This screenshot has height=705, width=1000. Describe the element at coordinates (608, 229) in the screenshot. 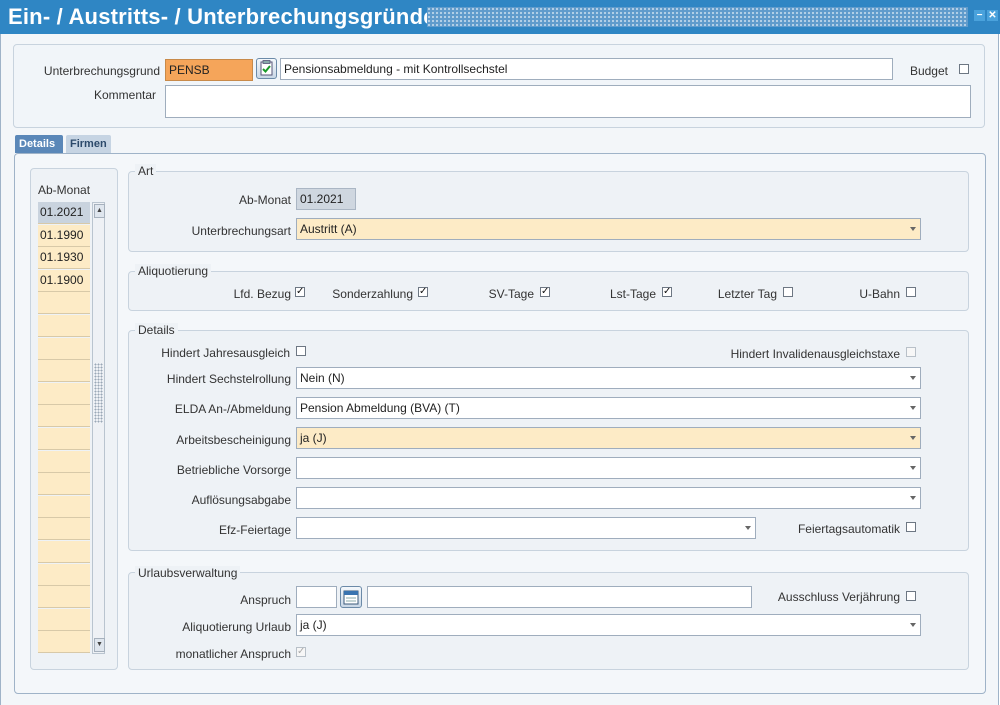

I see `unterbrechungsart-select: Austritt (A)` at that location.